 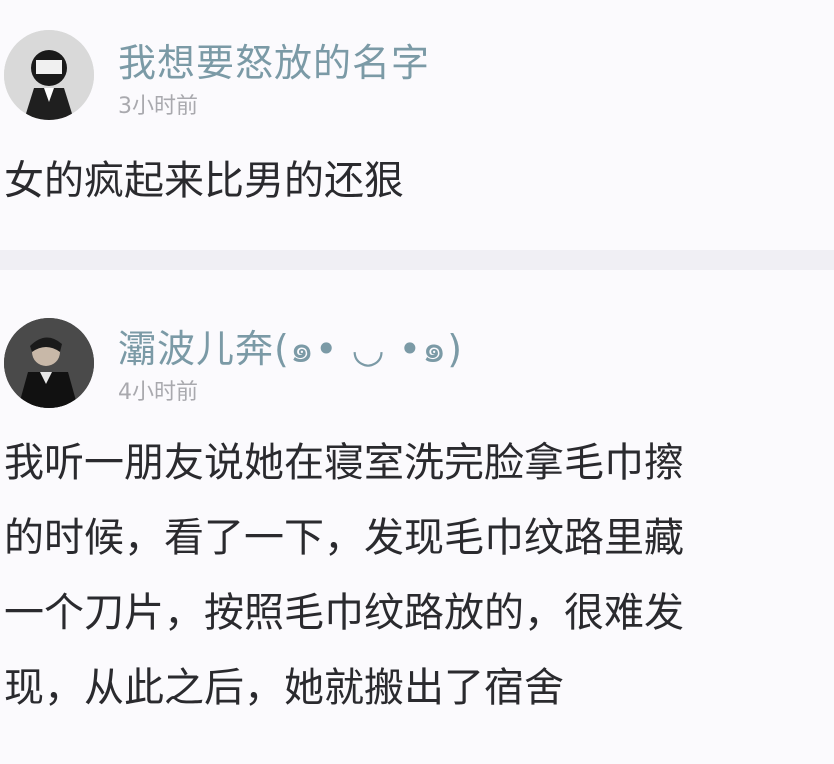 I want to click on comment-text-line: 一个刀片，按照毛巾纹路放的，很难发, so click(x=344, y=613).